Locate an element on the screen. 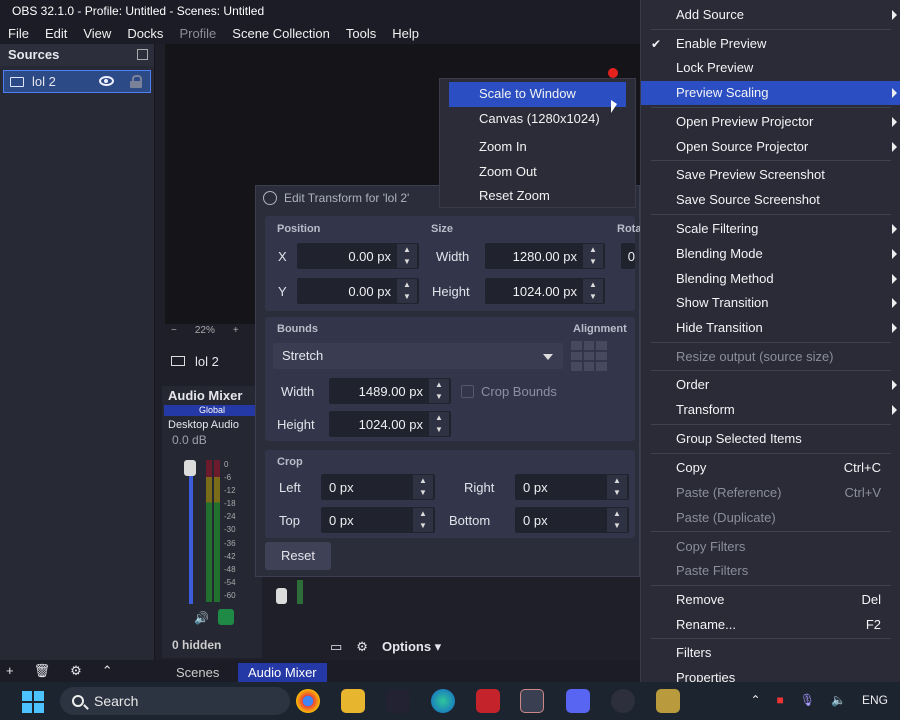 The width and height of the screenshot is (900, 720). menu-item-copy-filters: Copy Filters is located at coordinates (770, 547).